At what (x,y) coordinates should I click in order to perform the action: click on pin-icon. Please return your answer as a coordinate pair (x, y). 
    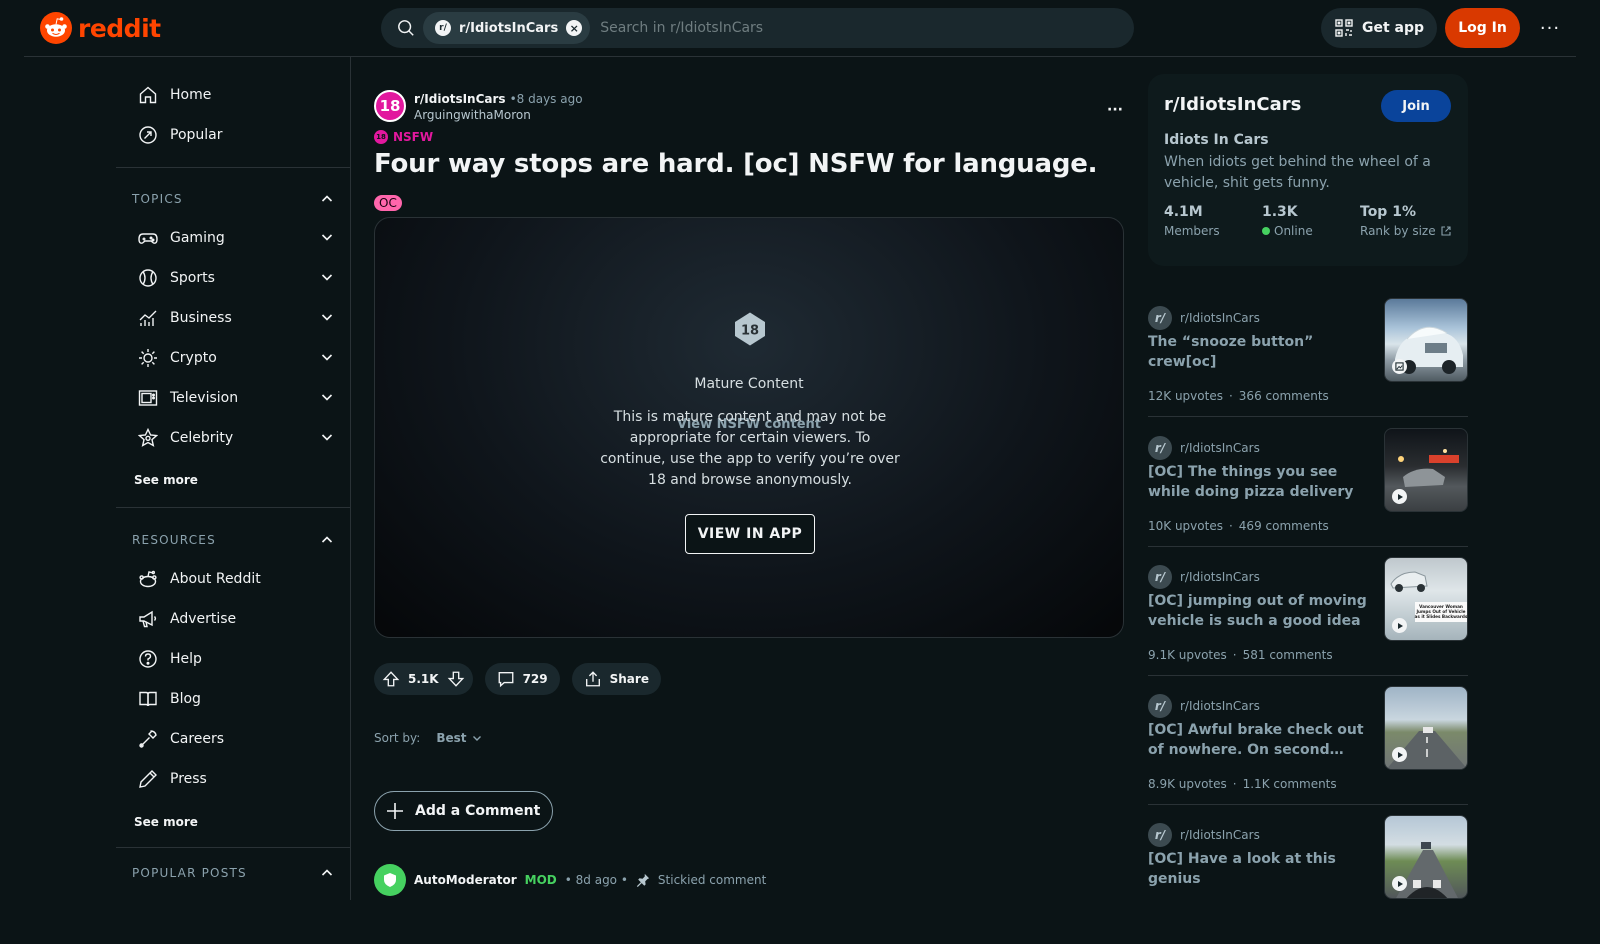
    Looking at the image, I should click on (643, 880).